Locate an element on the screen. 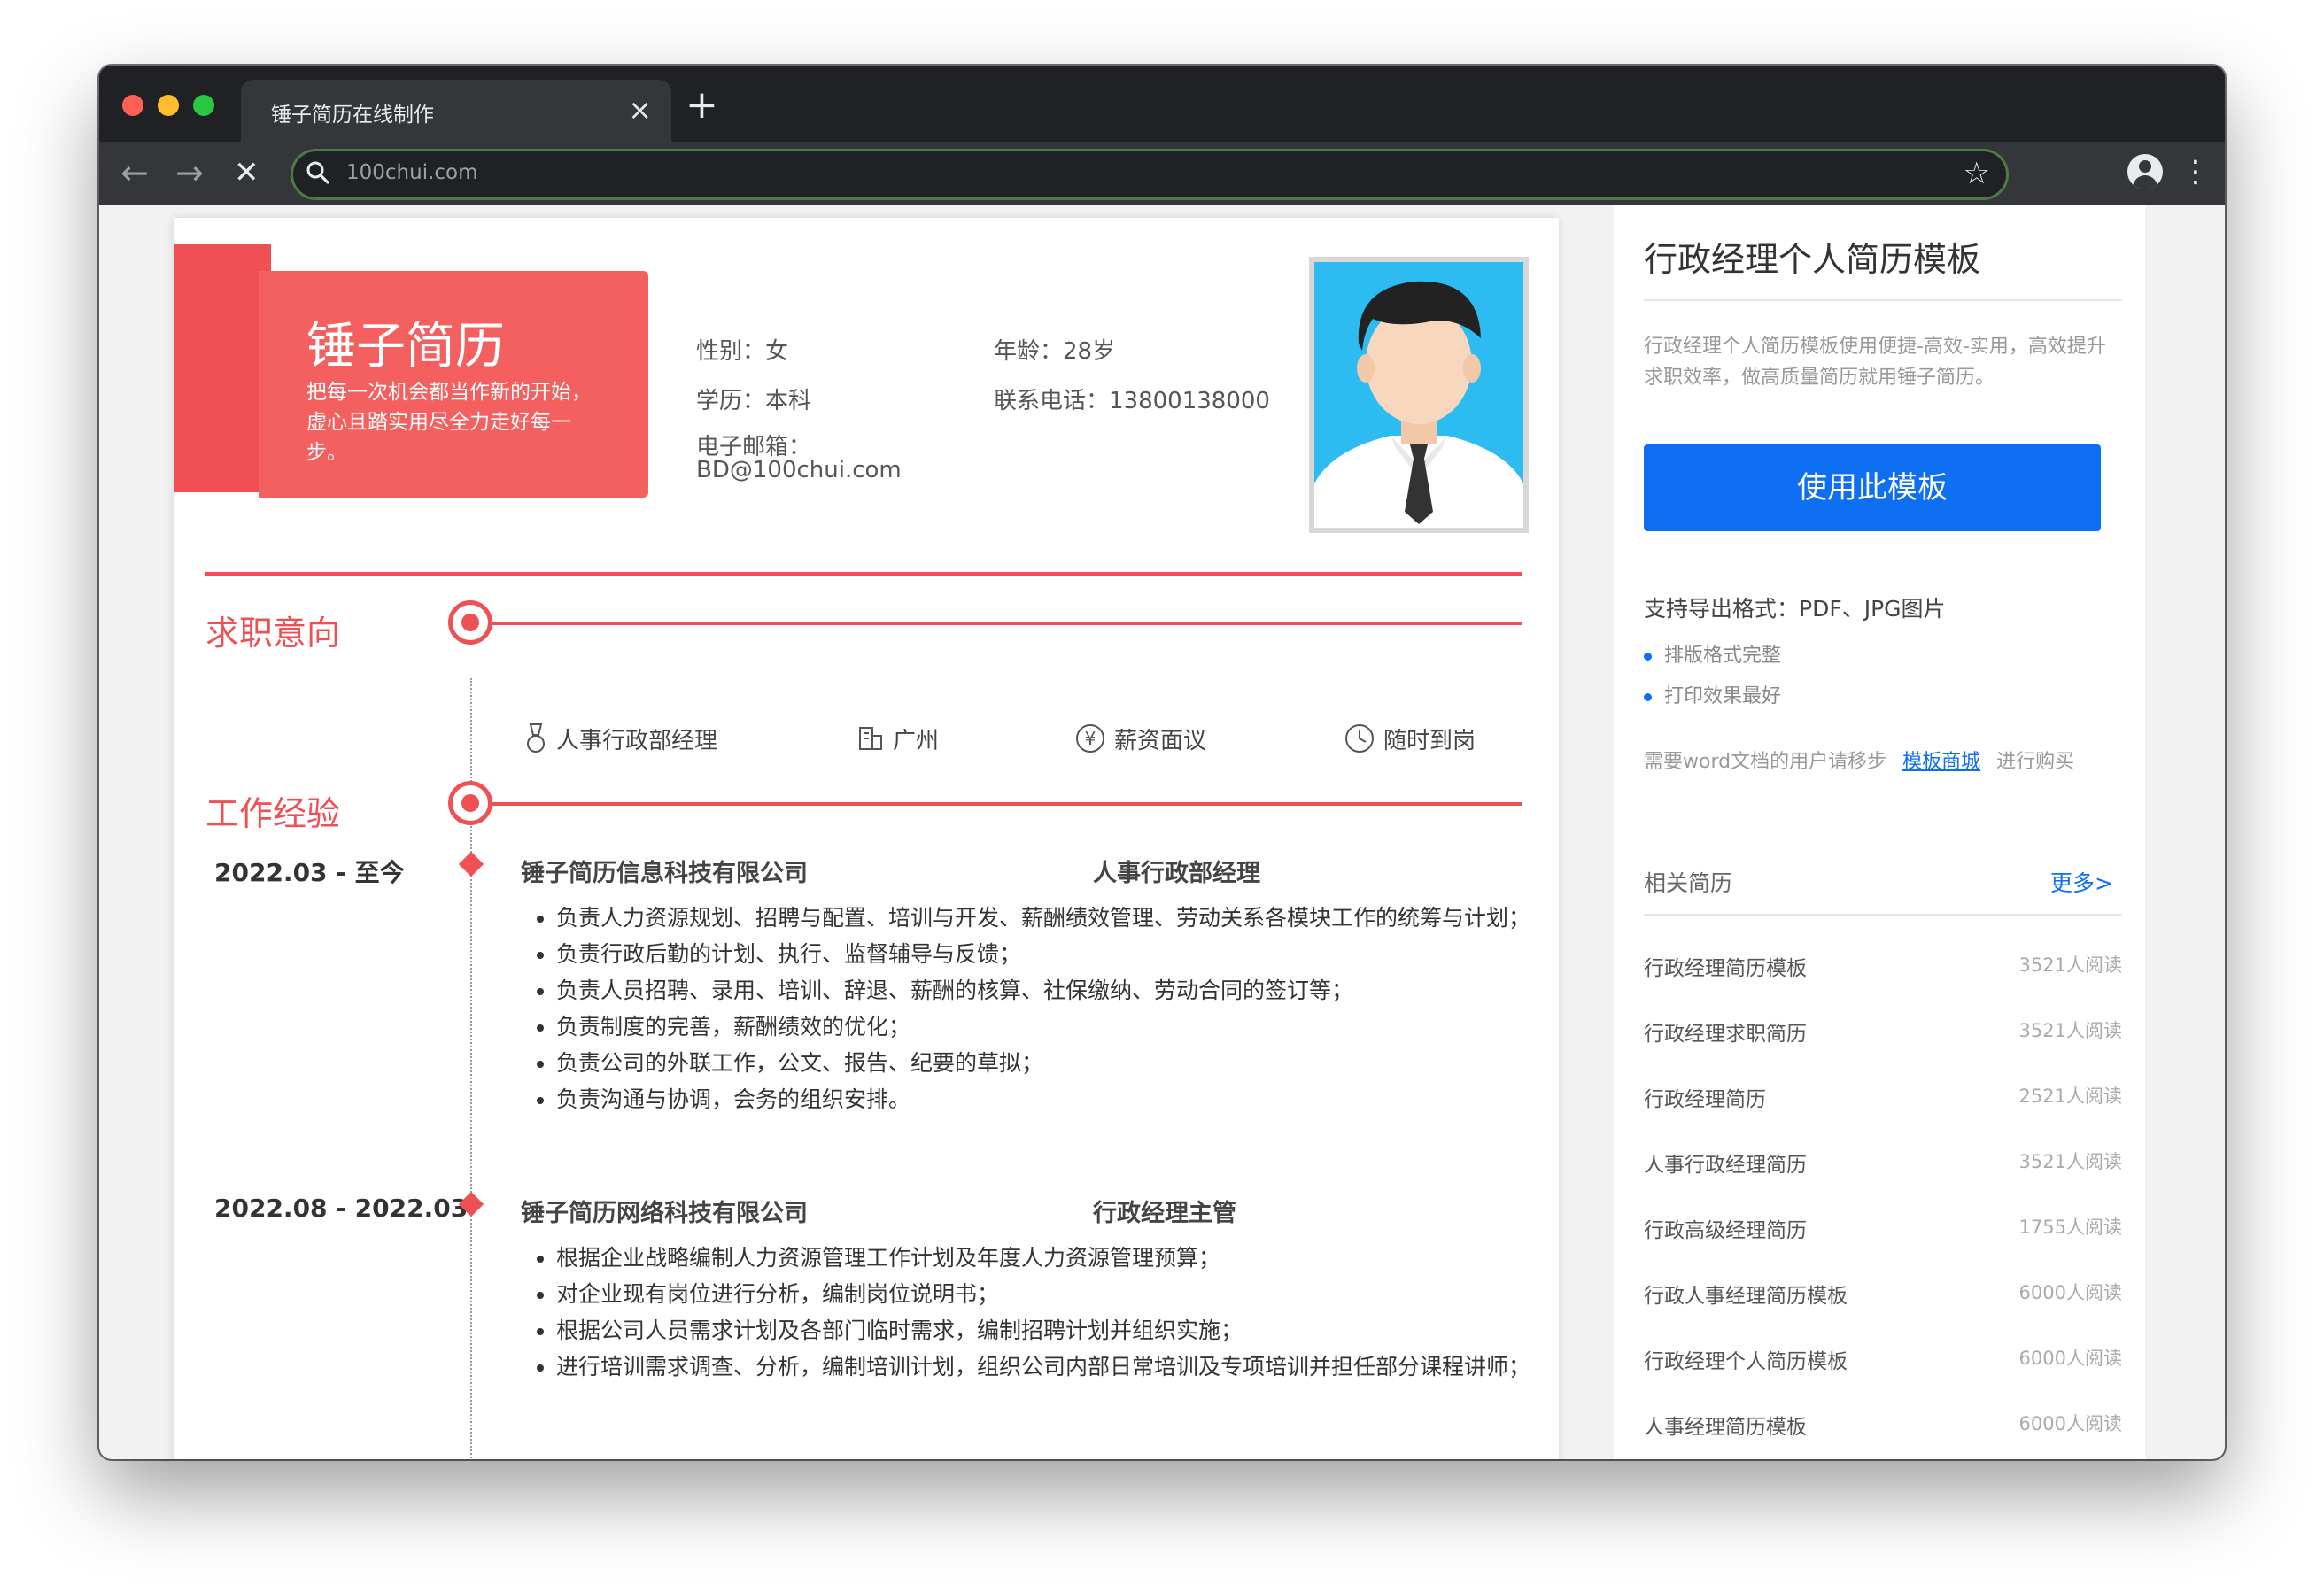 This screenshot has width=2324, height=1592. intent-availability: 随时到岗 is located at coordinates (1410, 741).